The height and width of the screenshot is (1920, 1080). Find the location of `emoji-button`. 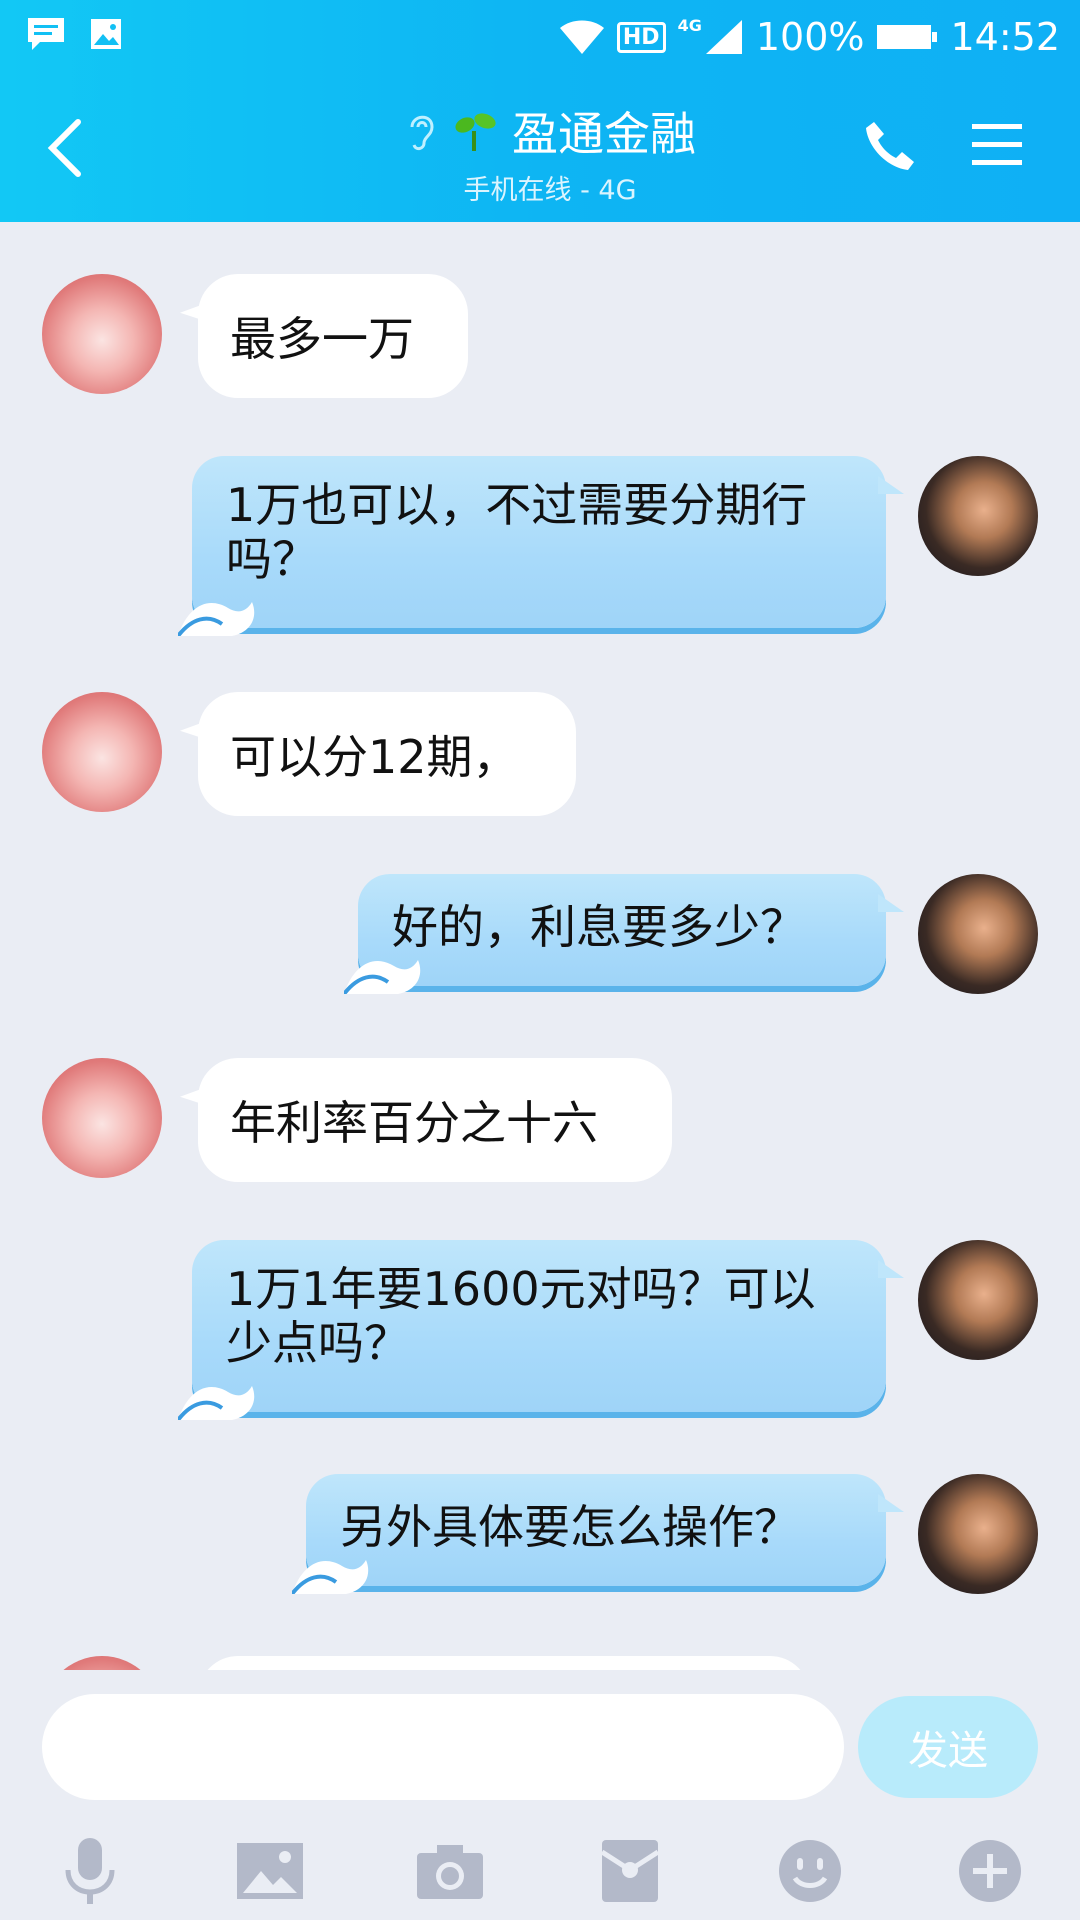

emoji-button is located at coordinates (810, 1871).